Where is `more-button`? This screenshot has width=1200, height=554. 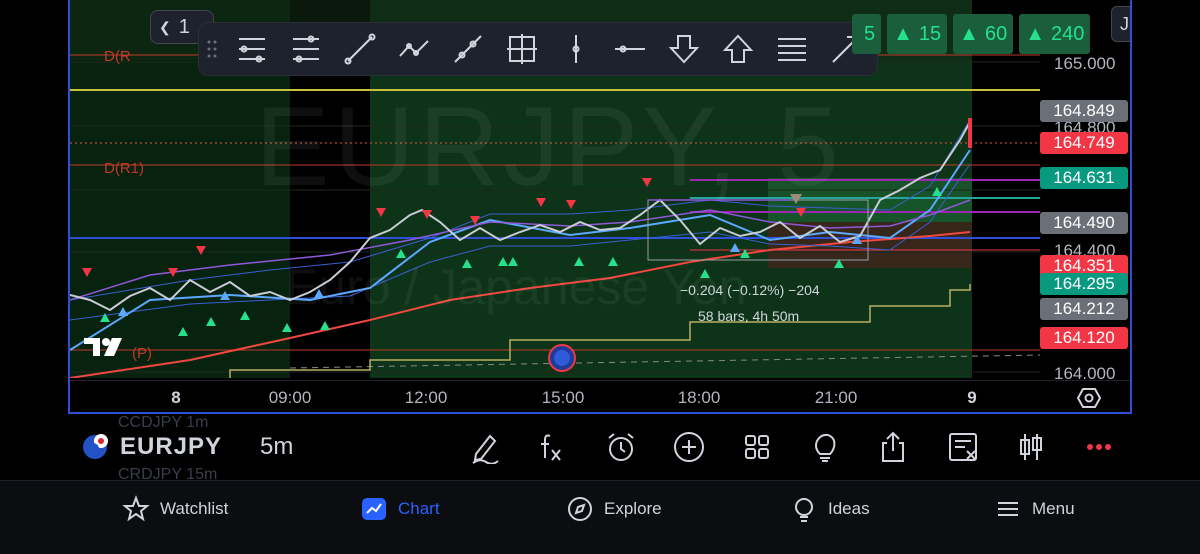 more-button is located at coordinates (1099, 447).